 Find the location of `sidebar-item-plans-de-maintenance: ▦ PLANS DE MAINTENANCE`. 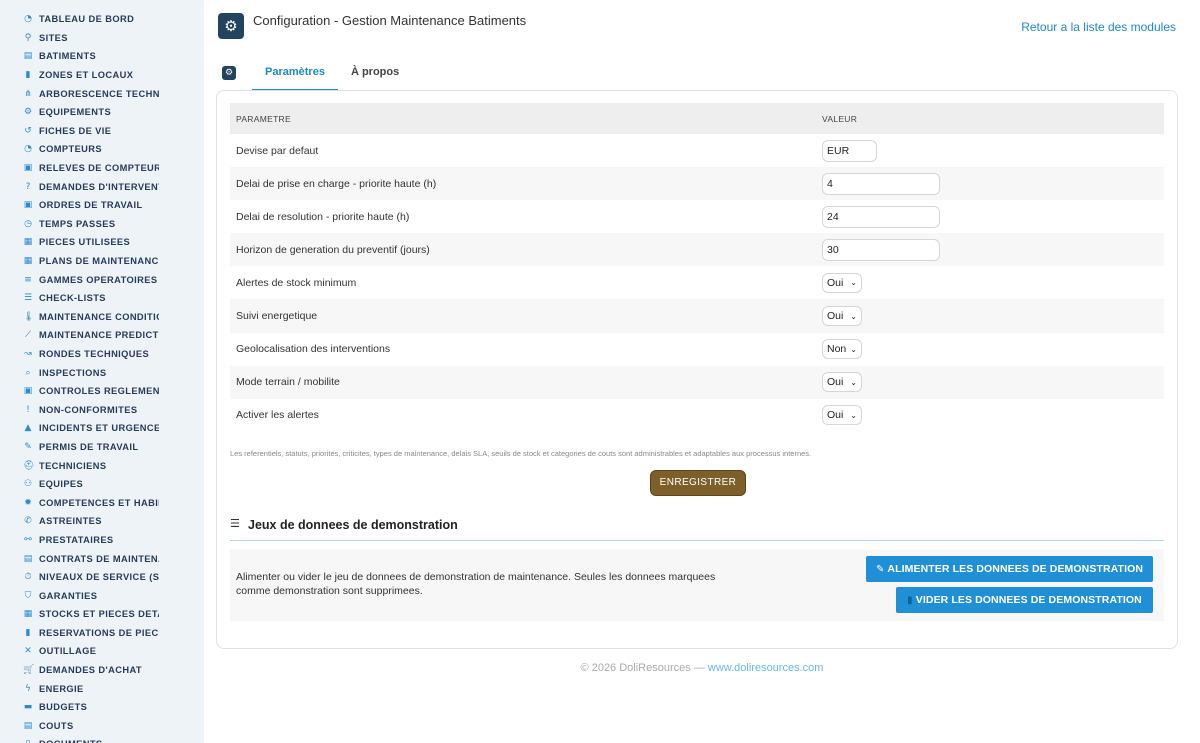

sidebar-item-plans-de-maintenance: ▦ PLANS DE MAINTENANCE is located at coordinates (102, 261).